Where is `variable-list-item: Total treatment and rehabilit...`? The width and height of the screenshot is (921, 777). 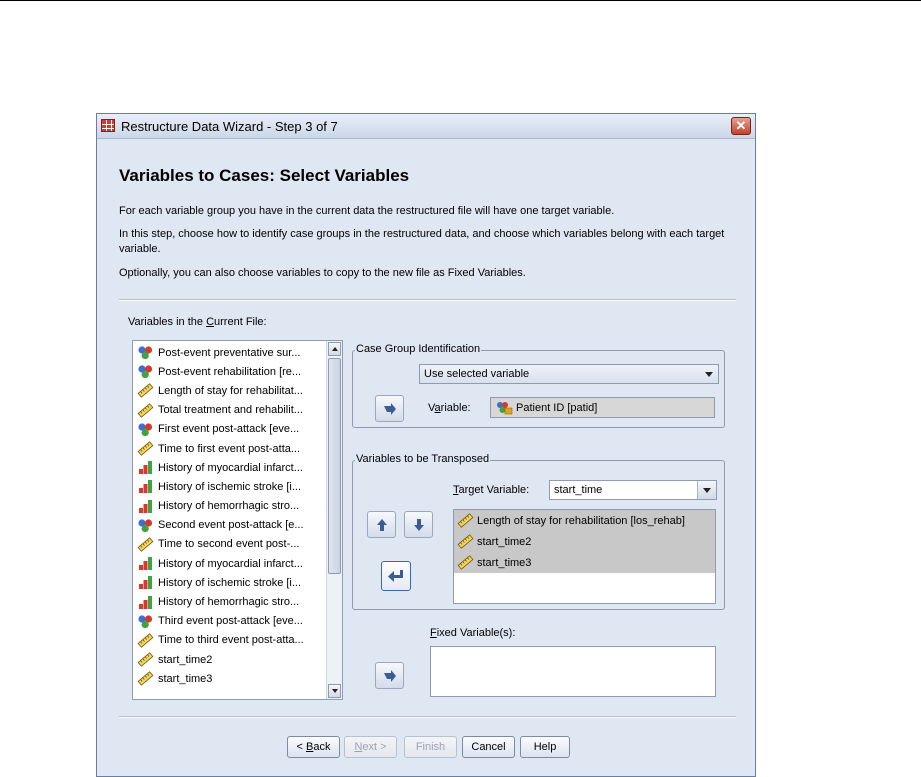
variable-list-item: Total treatment and rehabilit... is located at coordinates (229, 410).